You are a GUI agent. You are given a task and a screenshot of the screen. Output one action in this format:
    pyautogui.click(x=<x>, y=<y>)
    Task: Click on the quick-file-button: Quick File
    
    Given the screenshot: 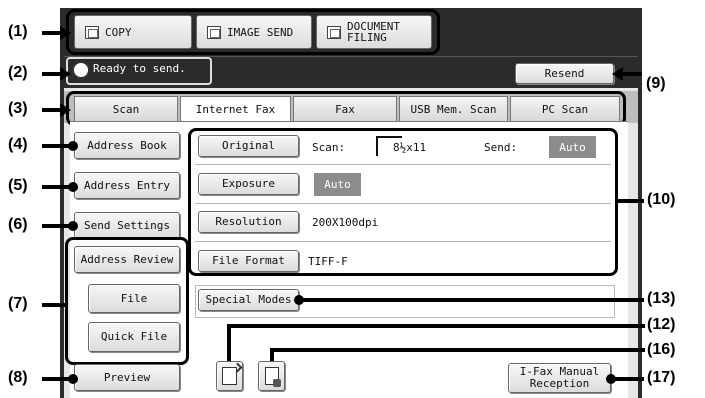 What is the action you would take?
    pyautogui.click(x=134, y=337)
    